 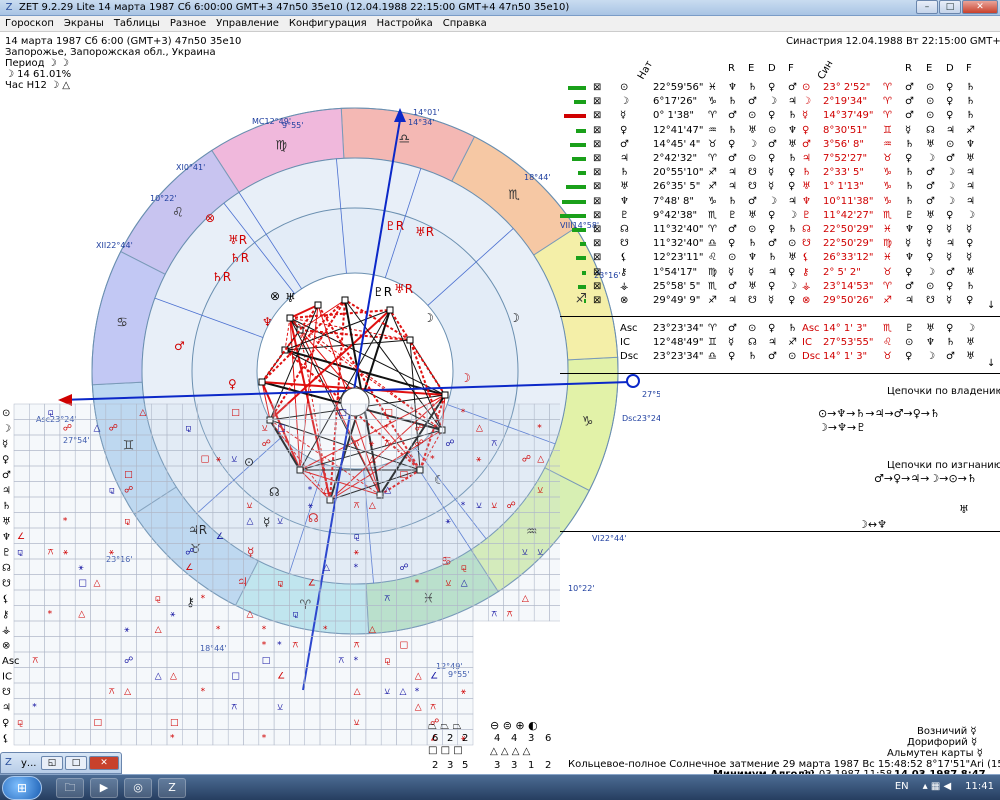 I want to click on app-icon: Z, so click(x=9, y=8).